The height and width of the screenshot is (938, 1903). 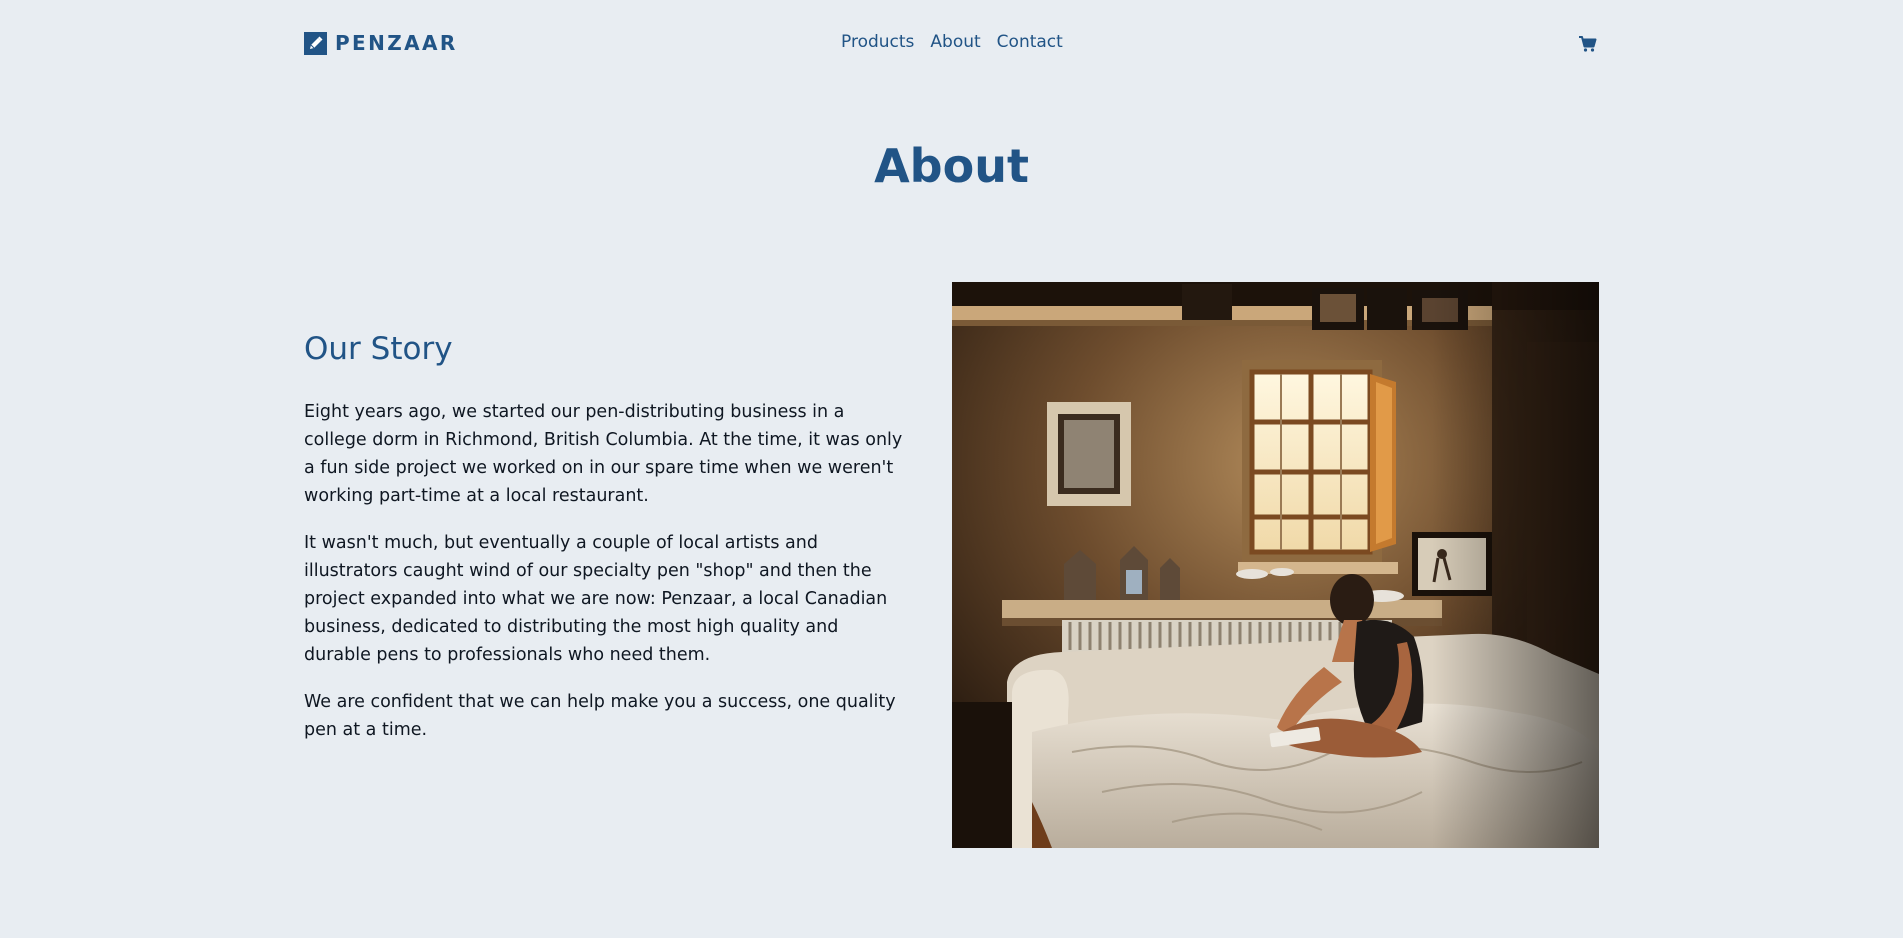 I want to click on brand-name: PENZAAR, so click(x=396, y=43).